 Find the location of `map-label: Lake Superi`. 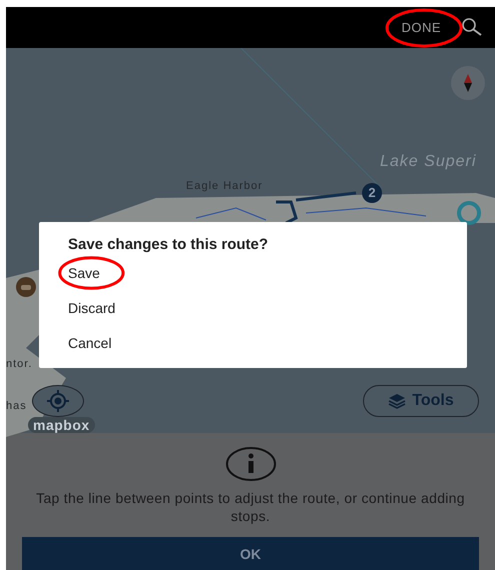

map-label: Lake Superi is located at coordinates (428, 161).